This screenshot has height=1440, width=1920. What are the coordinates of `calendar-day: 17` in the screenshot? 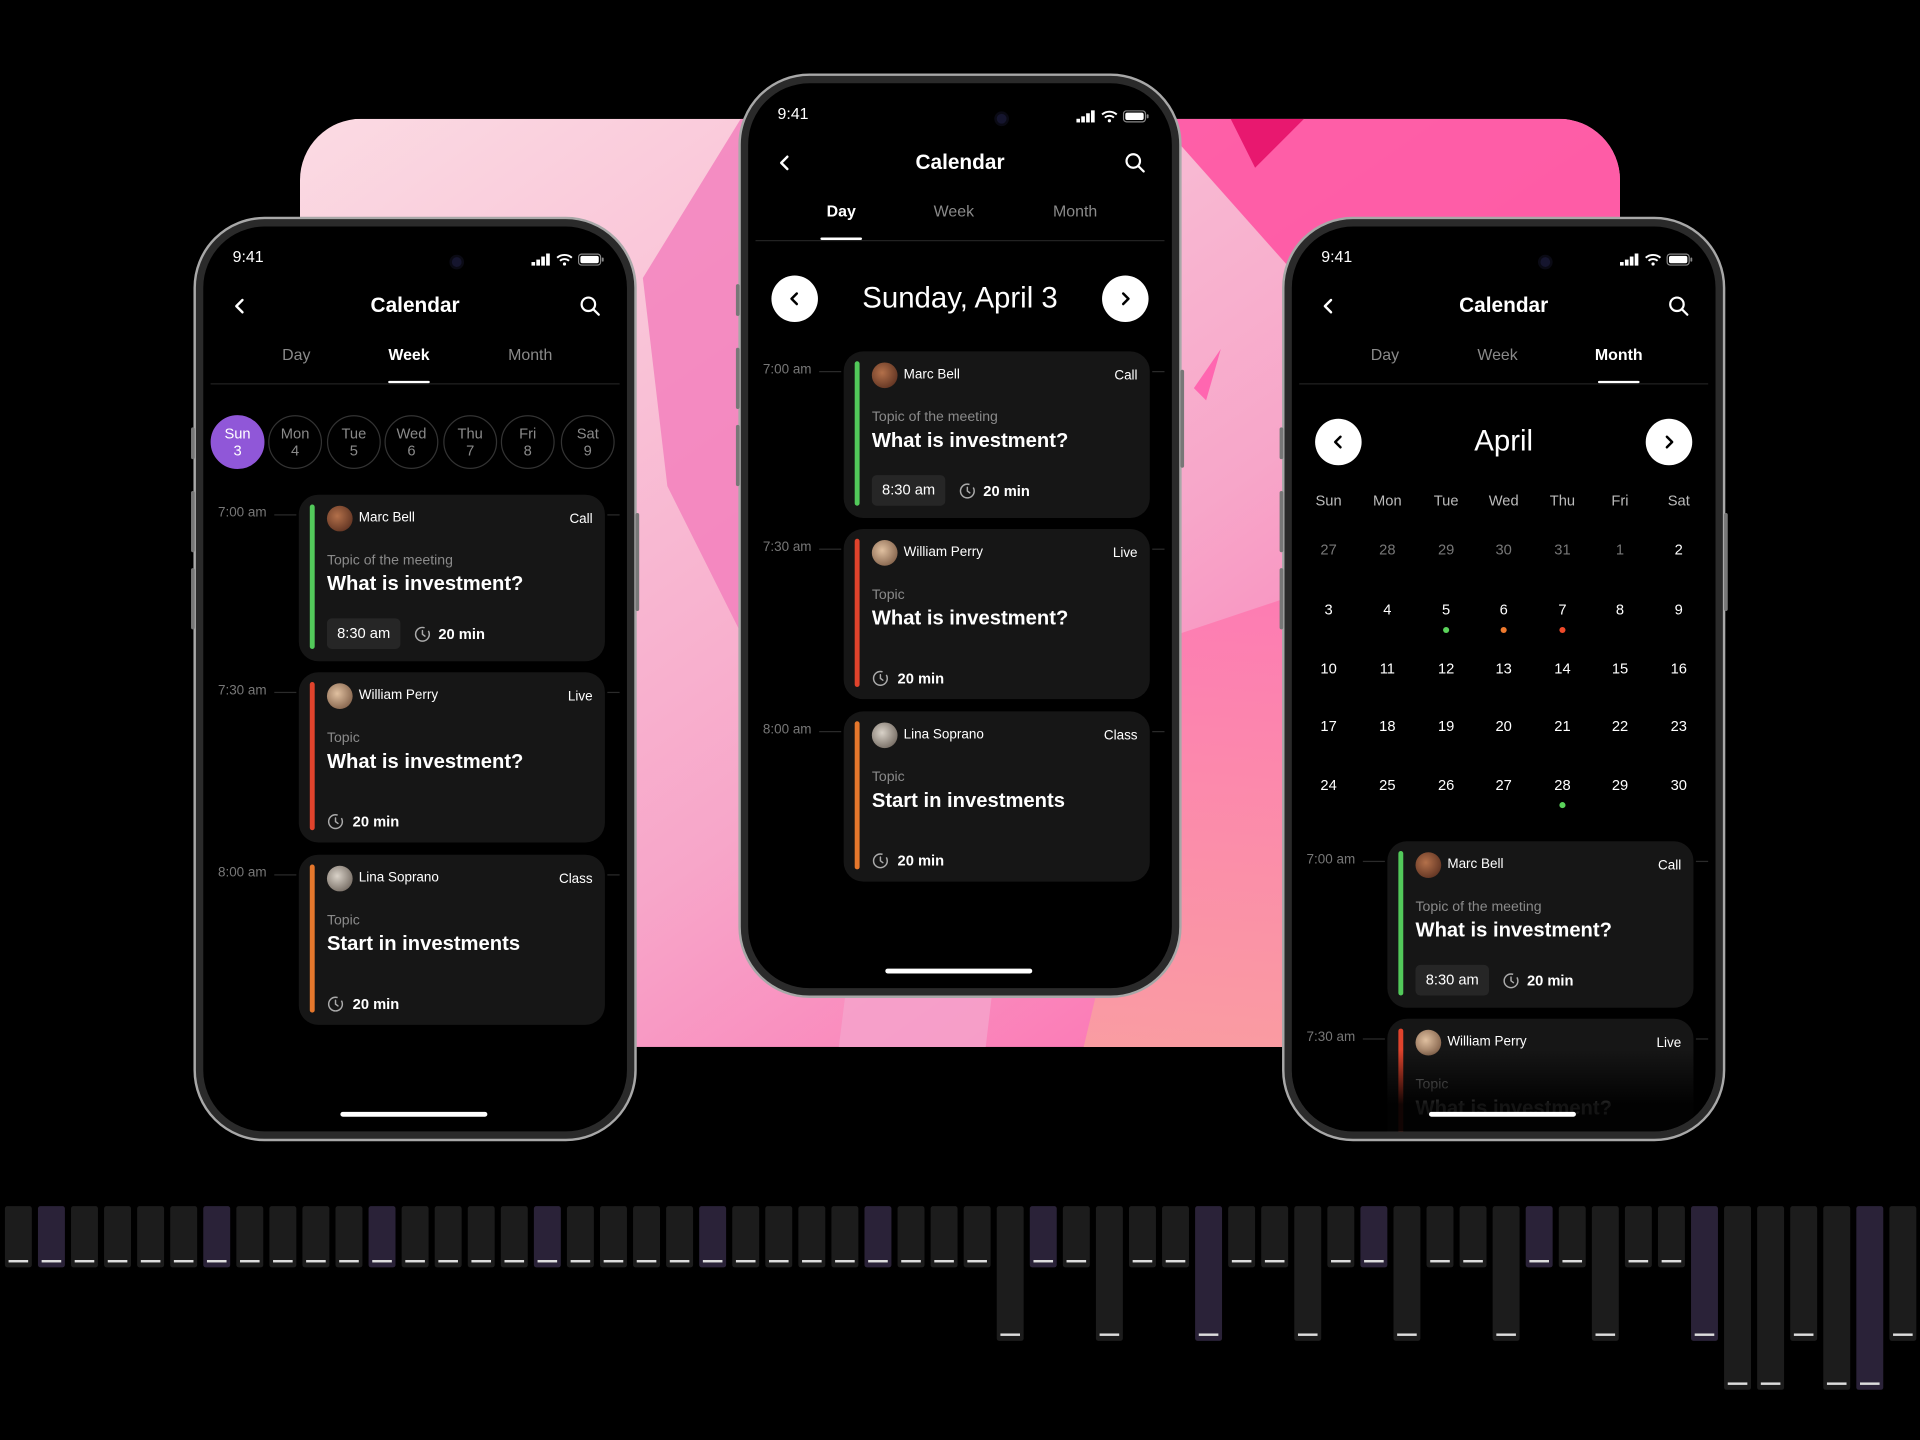 It's located at (1328, 726).